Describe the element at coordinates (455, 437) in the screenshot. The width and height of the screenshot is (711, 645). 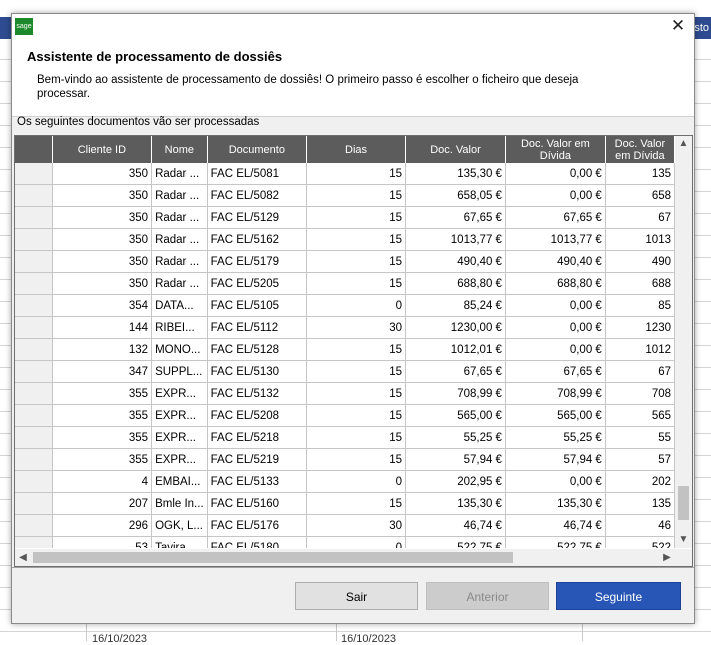
I see `doc-value-cell: 55,25 €` at that location.